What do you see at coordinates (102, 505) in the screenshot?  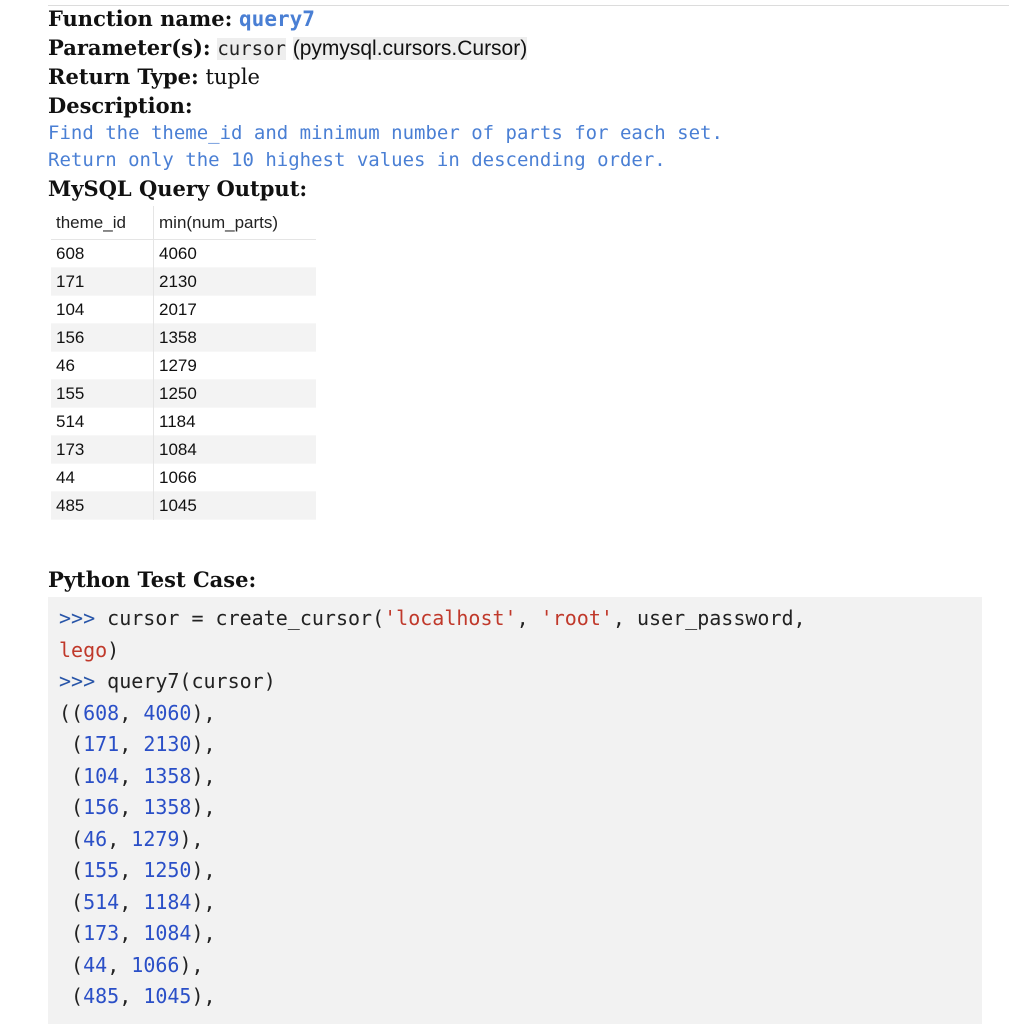 I see `cell-theme-id: 485` at bounding box center [102, 505].